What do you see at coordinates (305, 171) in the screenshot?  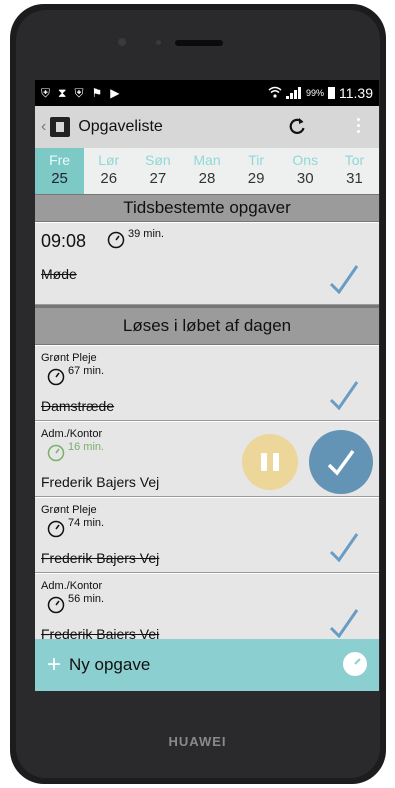 I see `day-wed: Ons 30` at bounding box center [305, 171].